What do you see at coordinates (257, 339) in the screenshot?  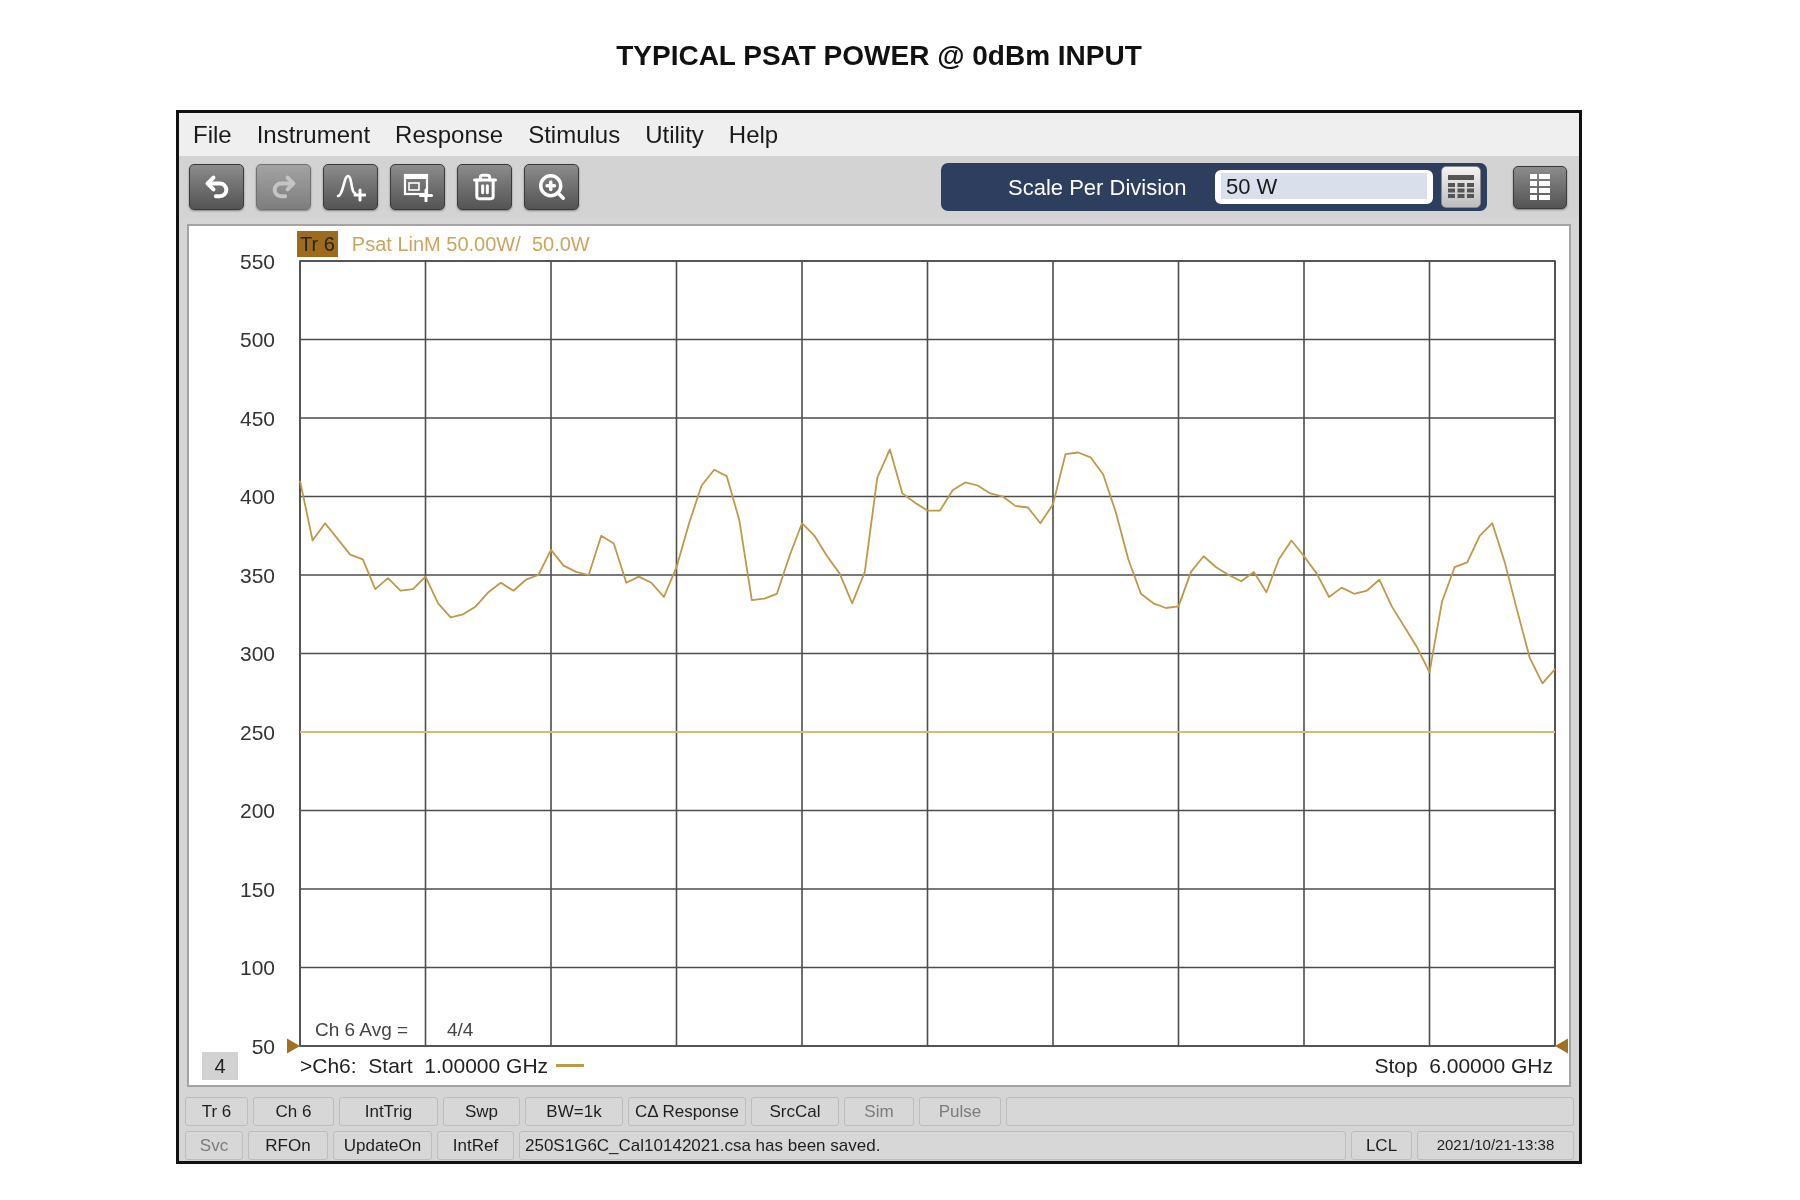 I see `y-axis-label: 500` at bounding box center [257, 339].